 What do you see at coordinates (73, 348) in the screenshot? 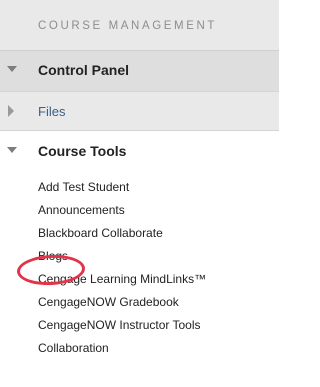
I see `course-tool-collaboration-link: Collaboration` at bounding box center [73, 348].